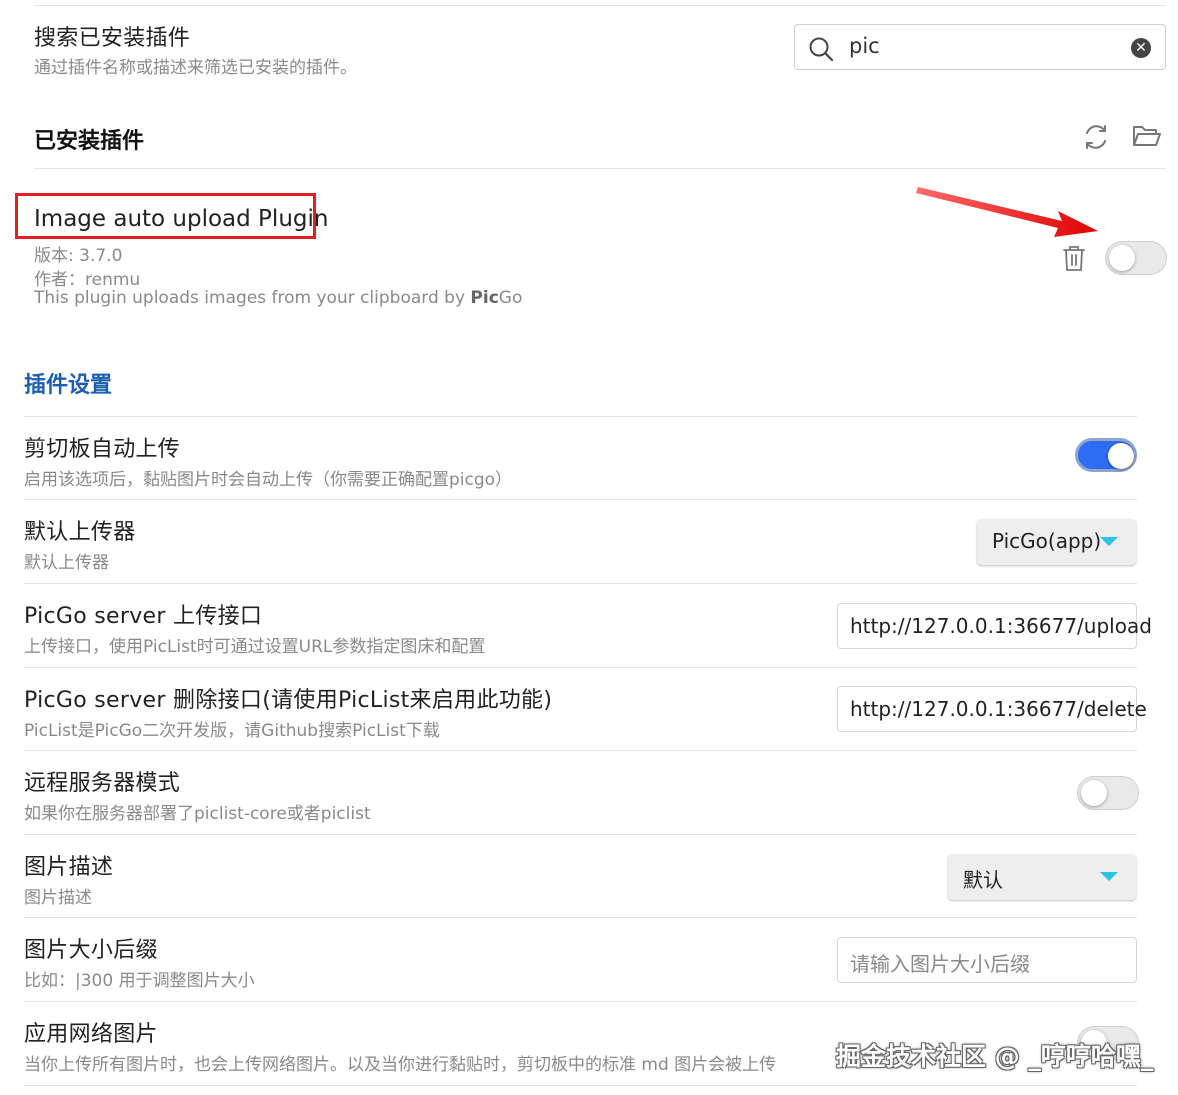  Describe the element at coordinates (78, 256) in the screenshot. I see `plugin-version: 版本: 3.7.0` at that location.